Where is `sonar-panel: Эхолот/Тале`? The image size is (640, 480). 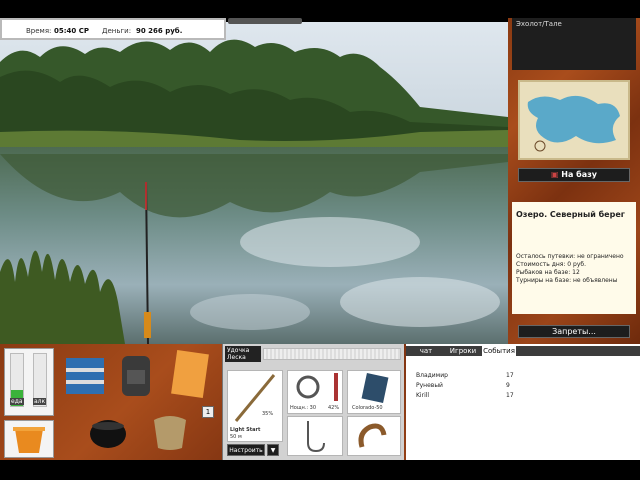 sonar-panel: Эхолот/Тале is located at coordinates (574, 44).